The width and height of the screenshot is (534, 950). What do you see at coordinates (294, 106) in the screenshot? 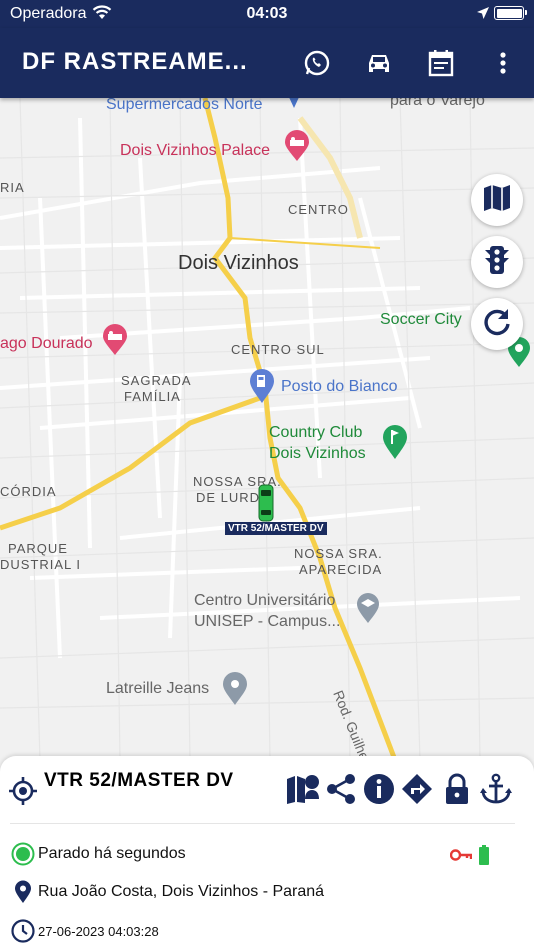
I see `poi-pin-icon` at bounding box center [294, 106].